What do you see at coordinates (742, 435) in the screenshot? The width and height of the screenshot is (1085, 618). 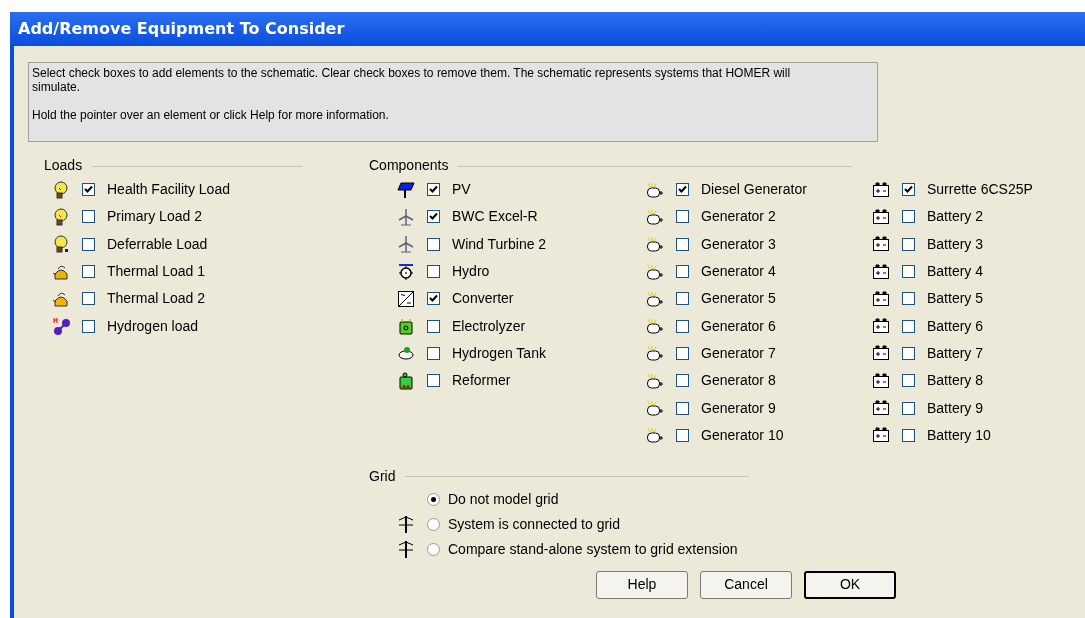 I see `checkbox-label: Generator 10` at bounding box center [742, 435].